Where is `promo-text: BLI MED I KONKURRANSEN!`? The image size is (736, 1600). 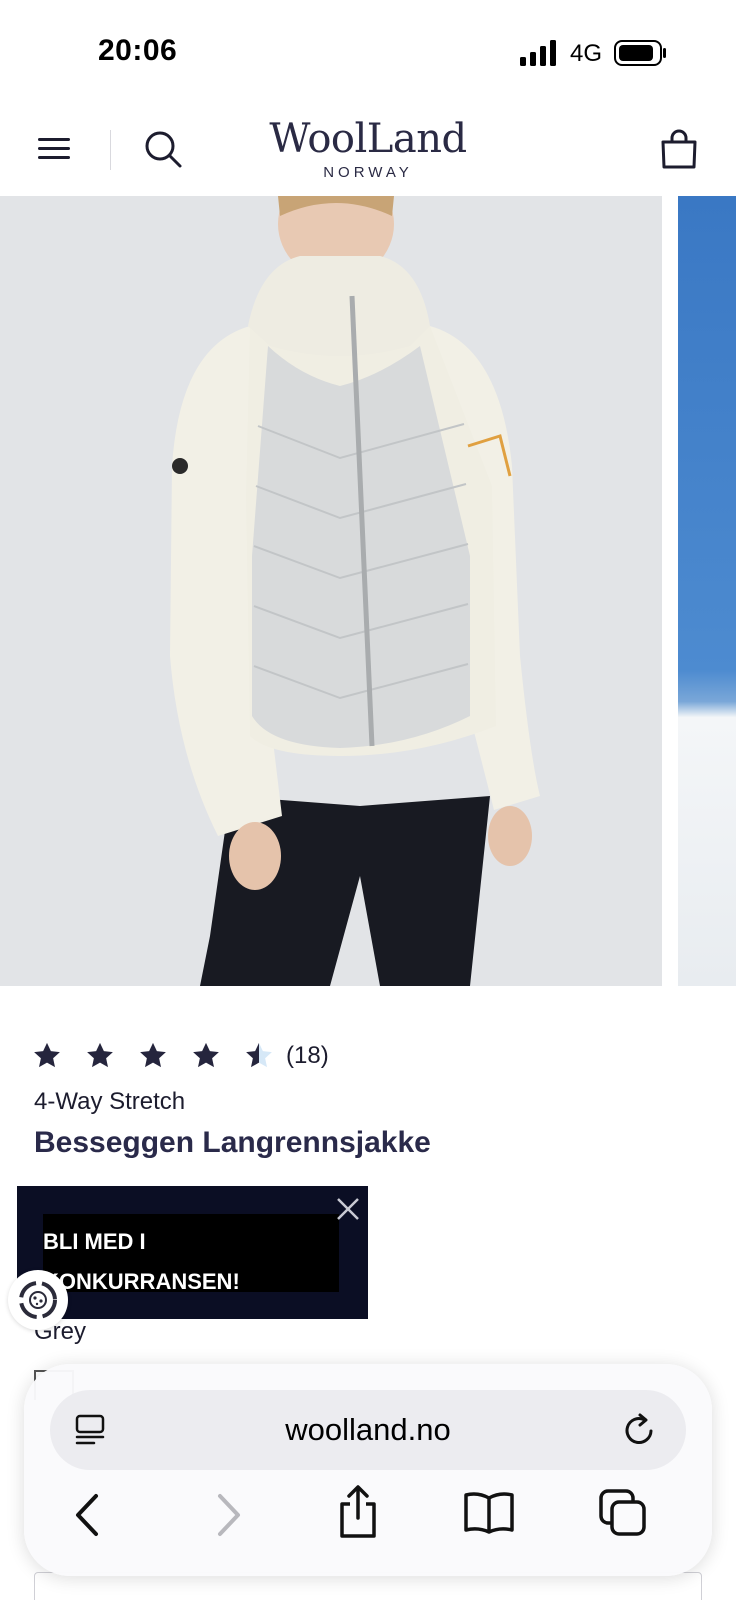 promo-text: BLI MED I KONKURRANSEN! is located at coordinates (193, 1262).